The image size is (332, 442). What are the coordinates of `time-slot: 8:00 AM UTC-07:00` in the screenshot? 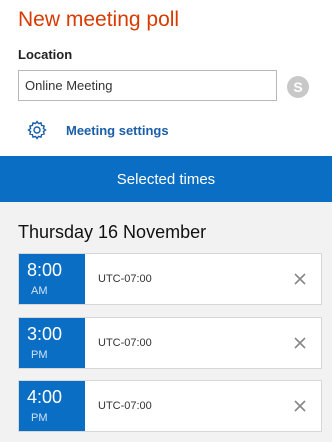 It's located at (170, 279).